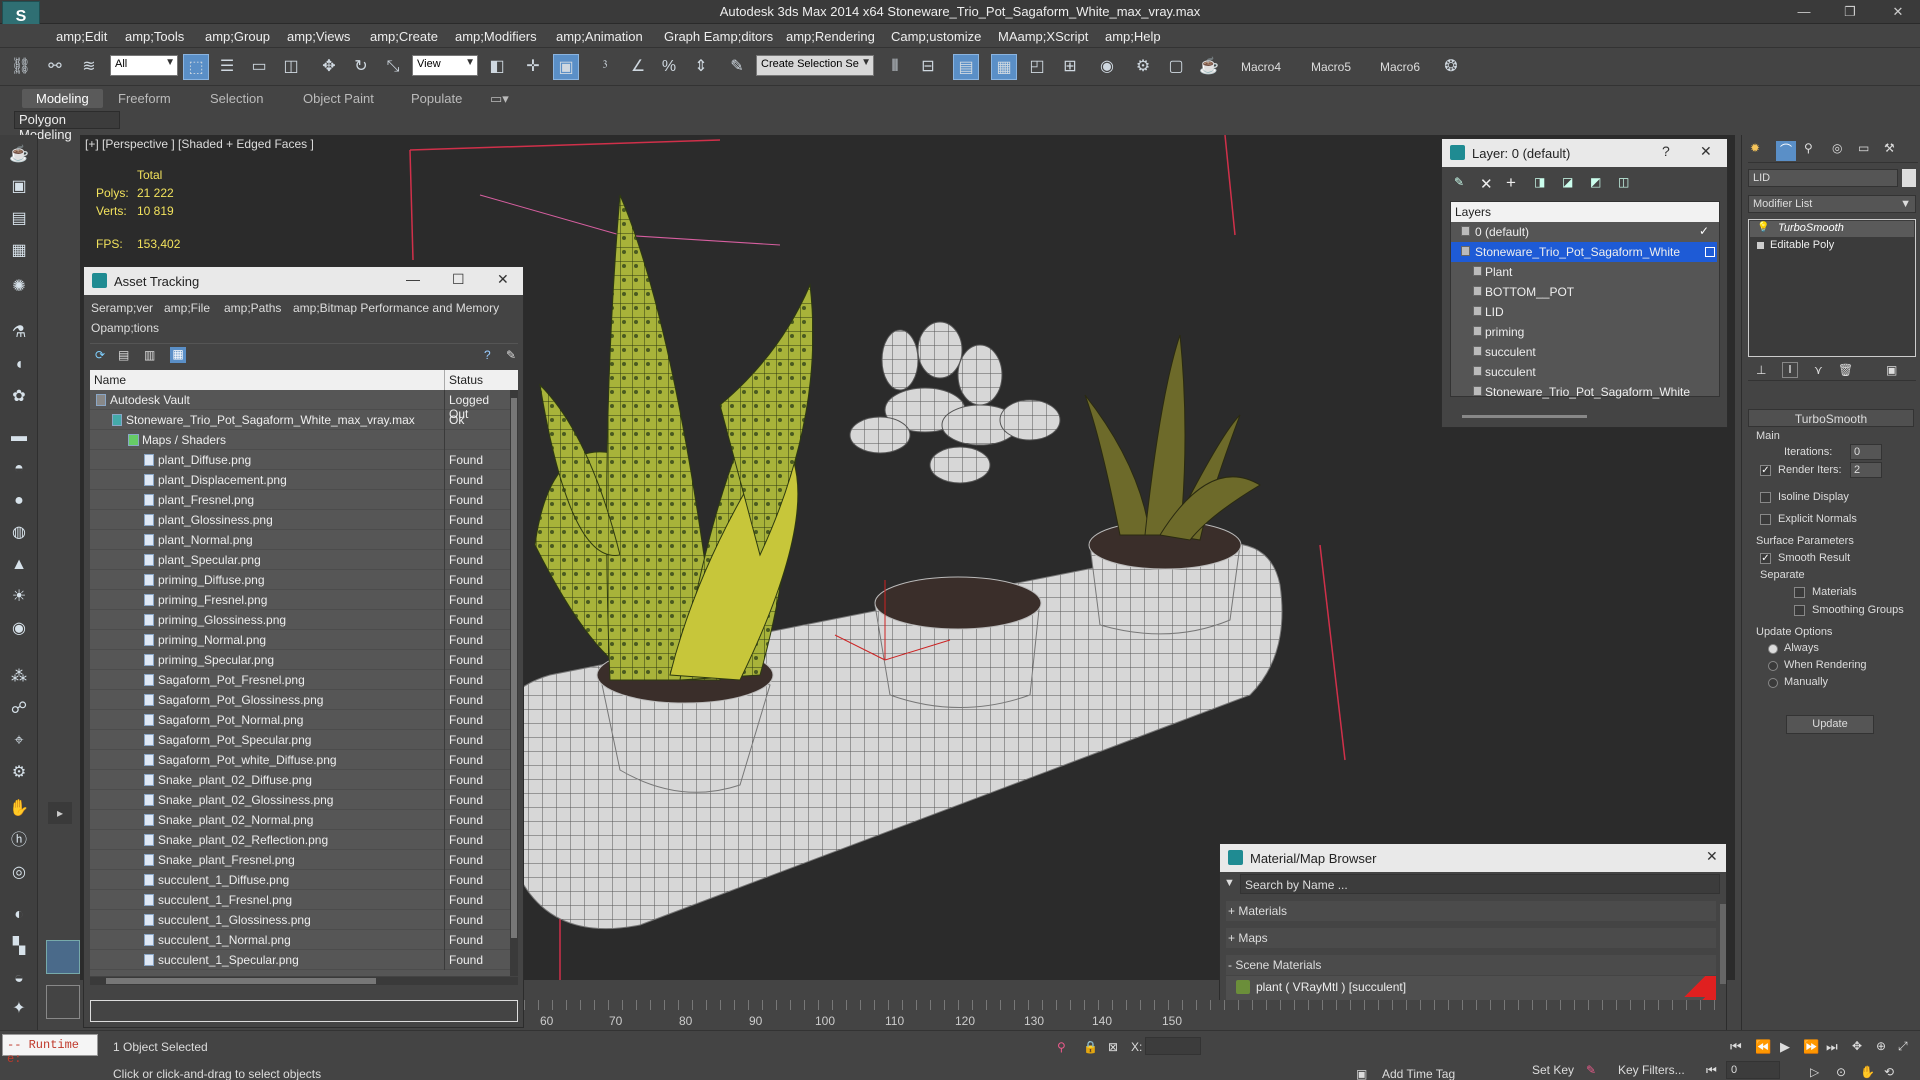  Describe the element at coordinates (19, 677) in the screenshot. I see `scatter-icon: ⁂` at that location.